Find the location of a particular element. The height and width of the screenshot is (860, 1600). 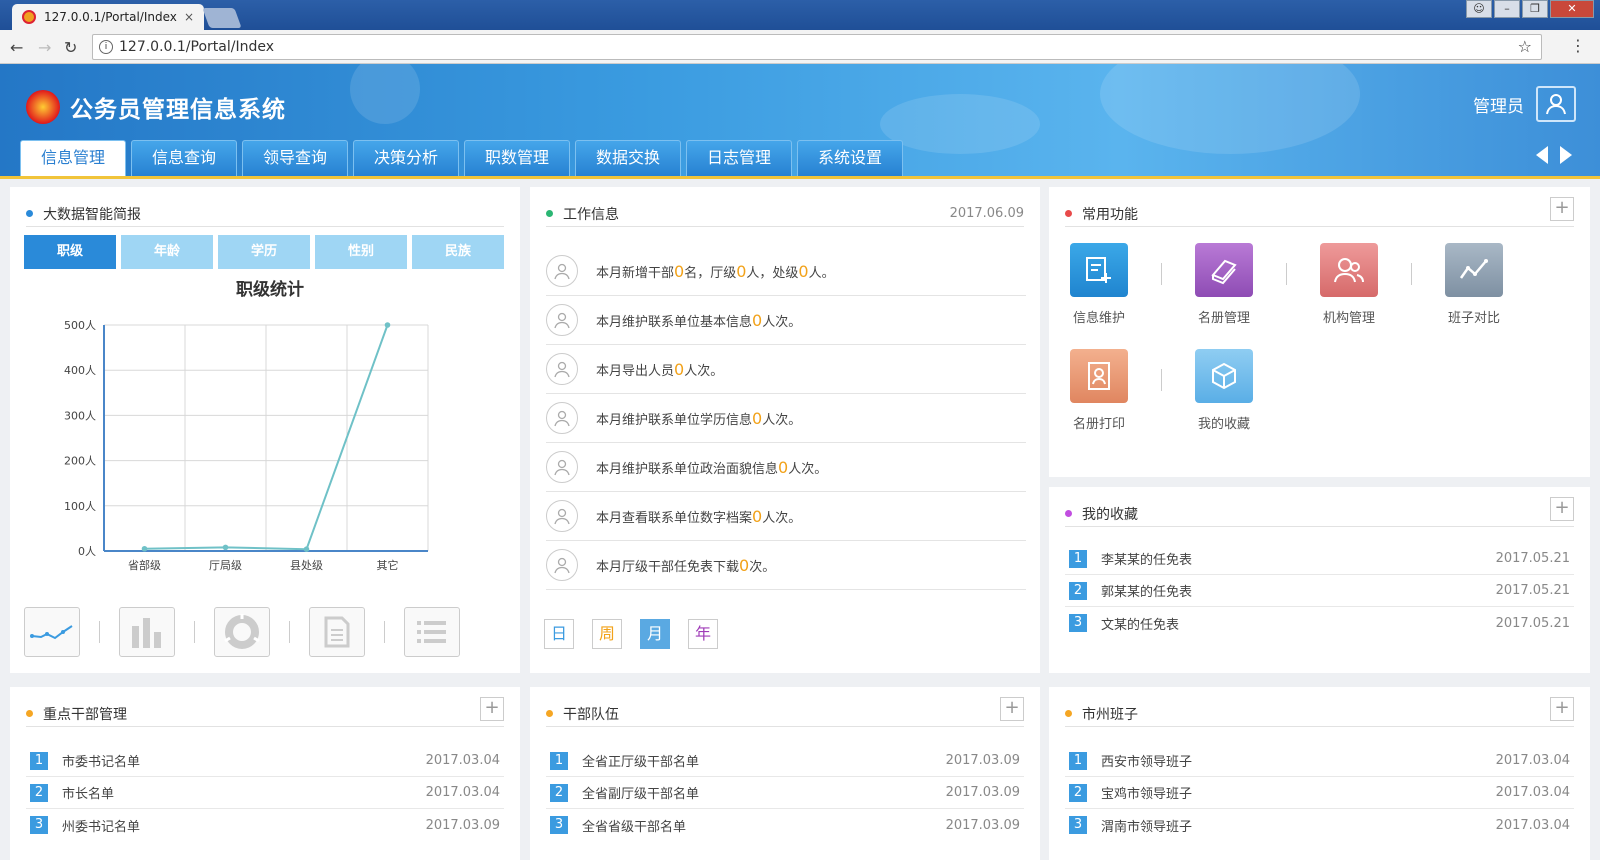

tab-education: 学历 is located at coordinates (264, 252).